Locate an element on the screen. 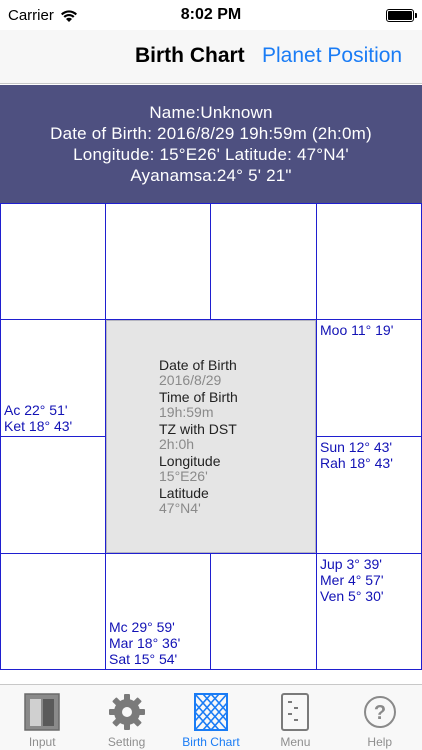 The width and height of the screenshot is (422, 750). tab-birth-chart-label: Birth Chart is located at coordinates (211, 742).